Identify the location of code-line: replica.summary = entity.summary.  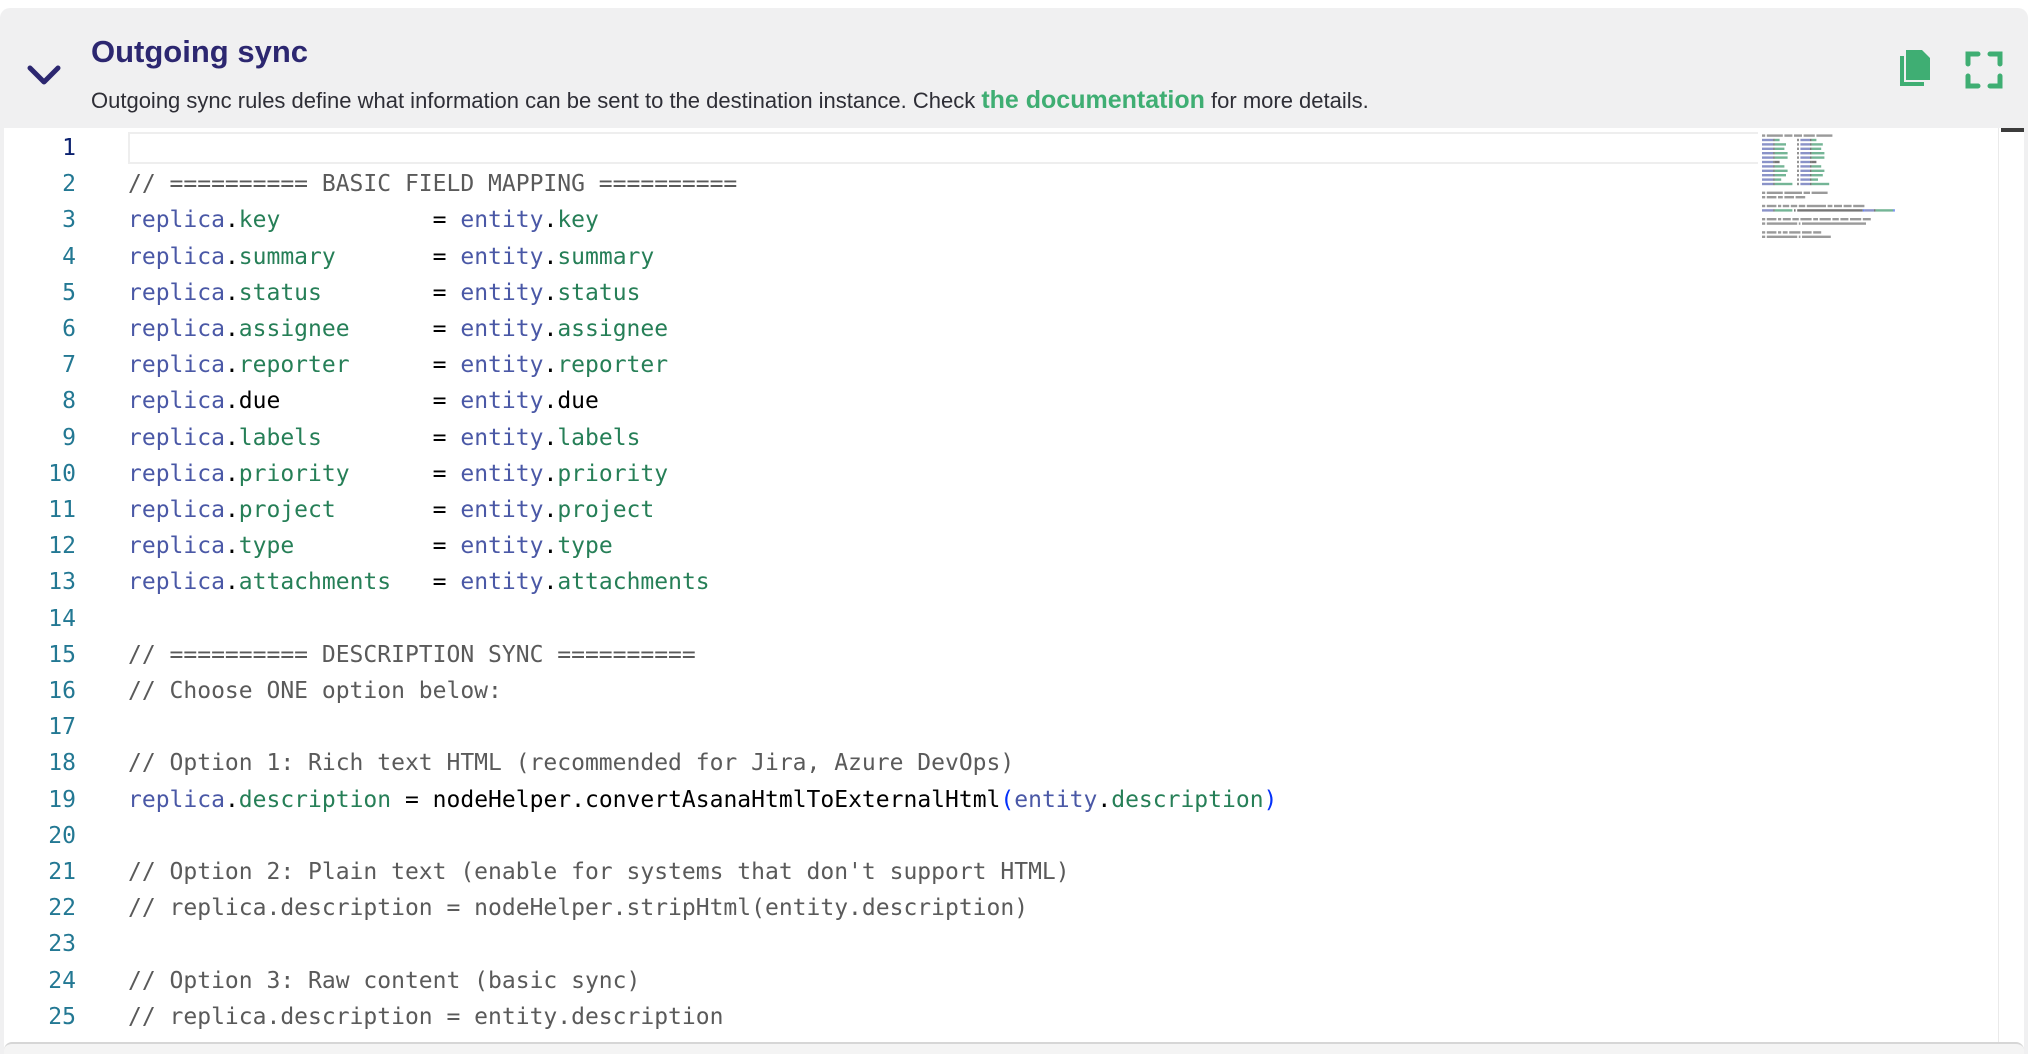
(391, 257).